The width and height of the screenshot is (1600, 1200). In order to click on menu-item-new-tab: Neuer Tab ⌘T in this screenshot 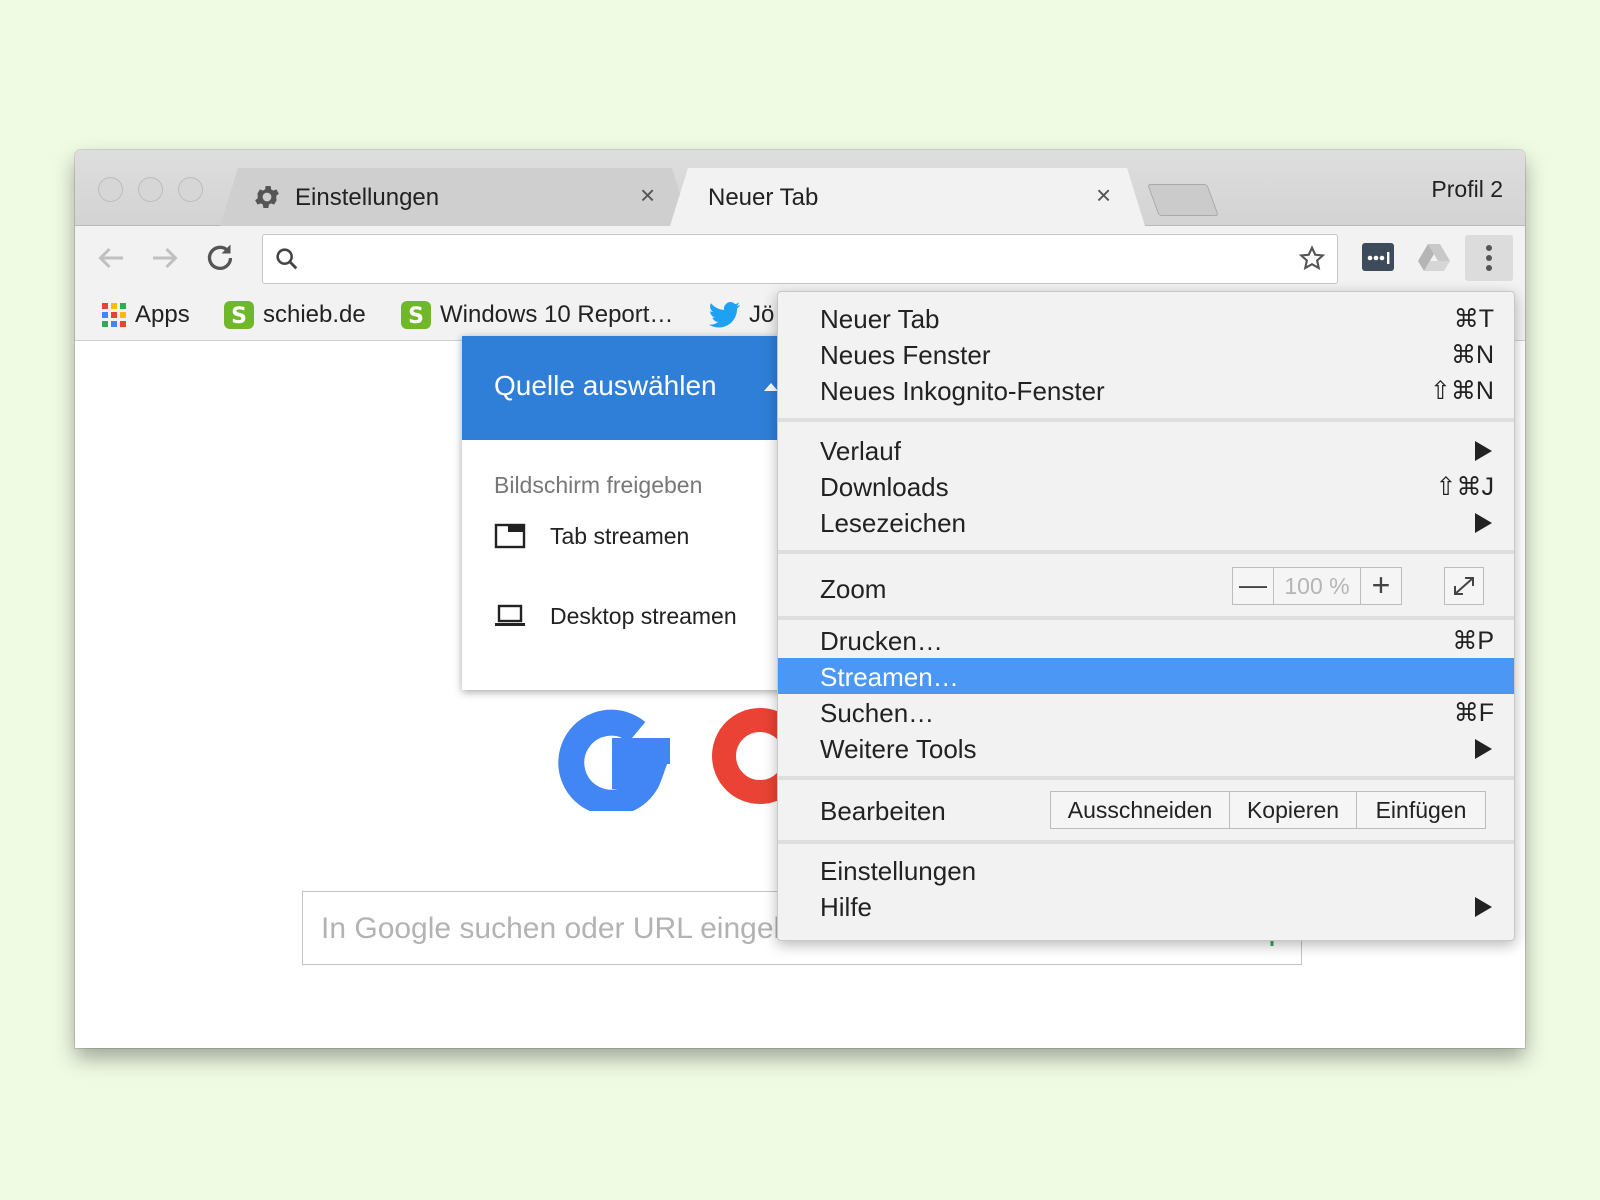, I will do `click(1146, 318)`.